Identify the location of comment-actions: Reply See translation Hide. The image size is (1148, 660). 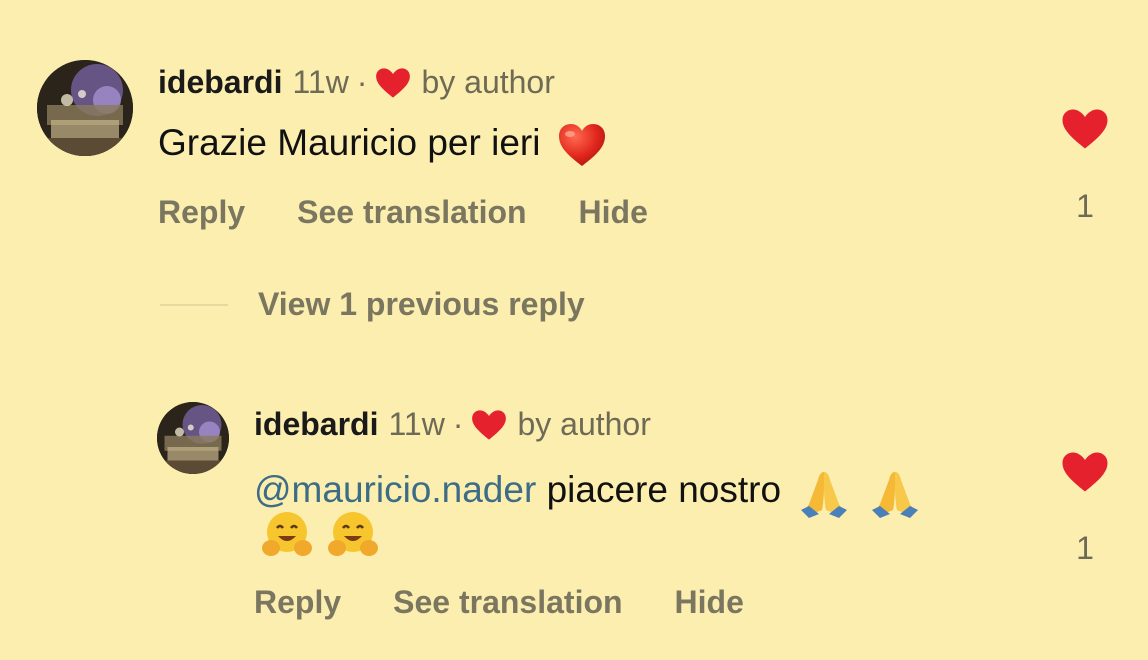
(429, 212).